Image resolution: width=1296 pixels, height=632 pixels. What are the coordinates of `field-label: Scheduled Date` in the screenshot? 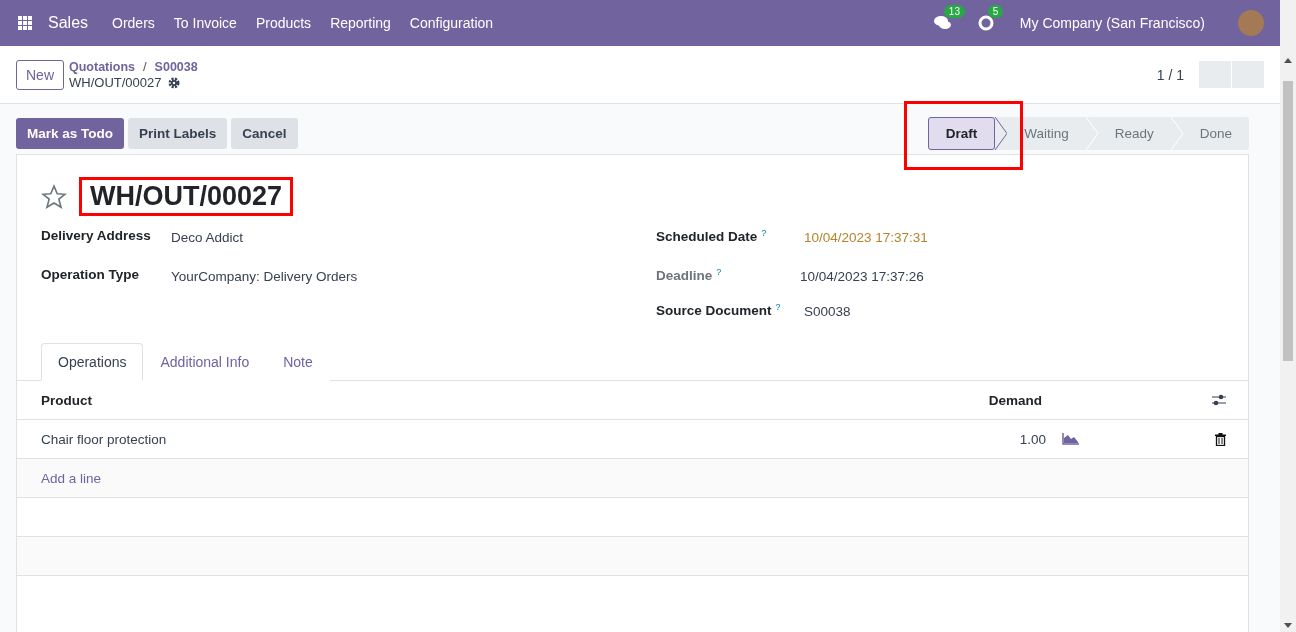 It's located at (707, 237).